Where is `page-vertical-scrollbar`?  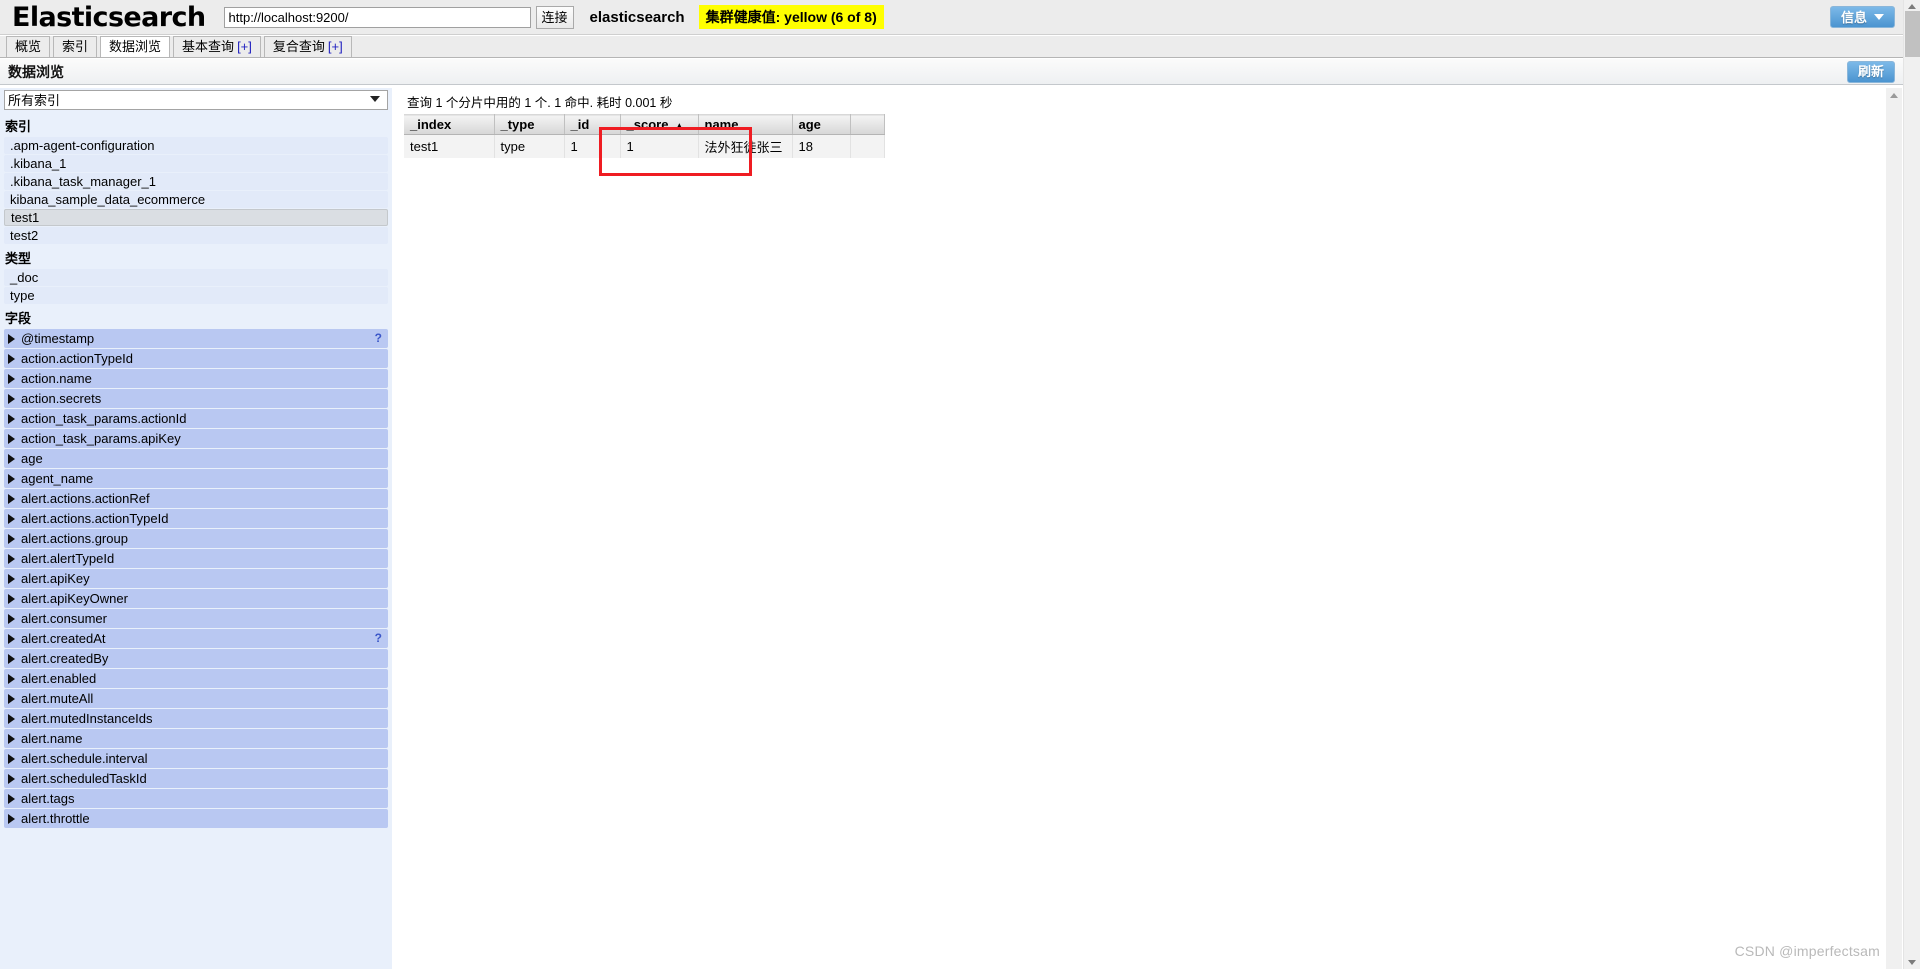 page-vertical-scrollbar is located at coordinates (1911, 484).